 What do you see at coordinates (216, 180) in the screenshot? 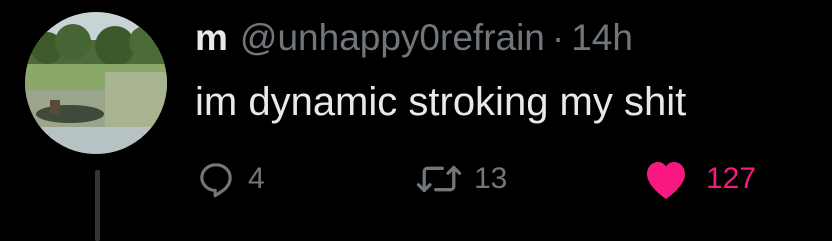
I see `speech-bubble-icon` at bounding box center [216, 180].